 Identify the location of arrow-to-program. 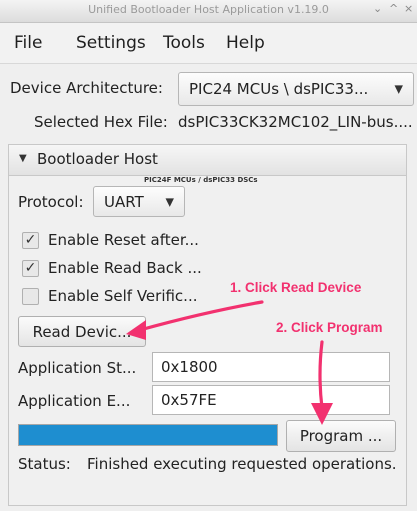
(321, 375).